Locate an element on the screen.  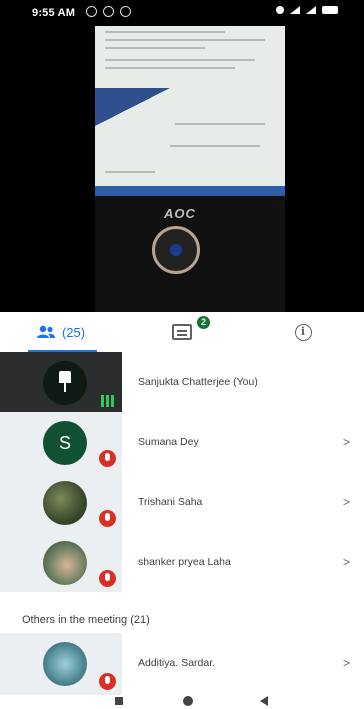
system-nav-bar is located at coordinates (182, 702).